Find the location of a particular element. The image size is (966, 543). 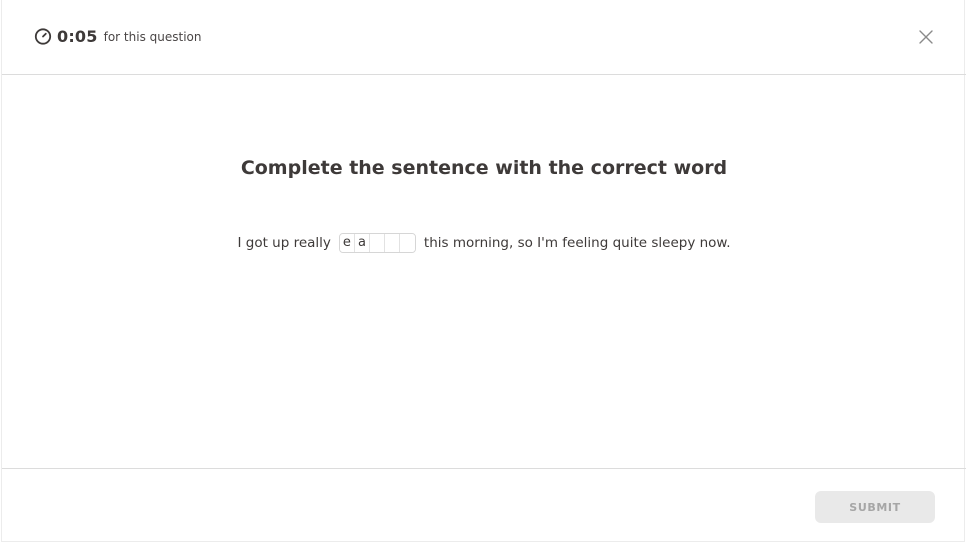

stopwatch-icon is located at coordinates (43, 36).